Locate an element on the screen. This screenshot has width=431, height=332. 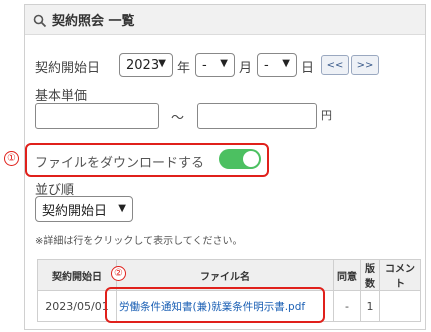
col-comment: コメント is located at coordinates (400, 275).